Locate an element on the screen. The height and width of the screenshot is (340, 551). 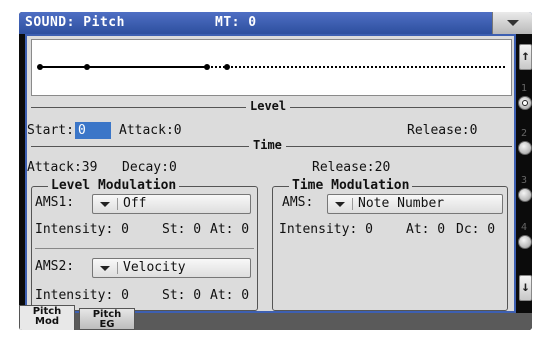
envelope-curve is located at coordinates (271, 67).